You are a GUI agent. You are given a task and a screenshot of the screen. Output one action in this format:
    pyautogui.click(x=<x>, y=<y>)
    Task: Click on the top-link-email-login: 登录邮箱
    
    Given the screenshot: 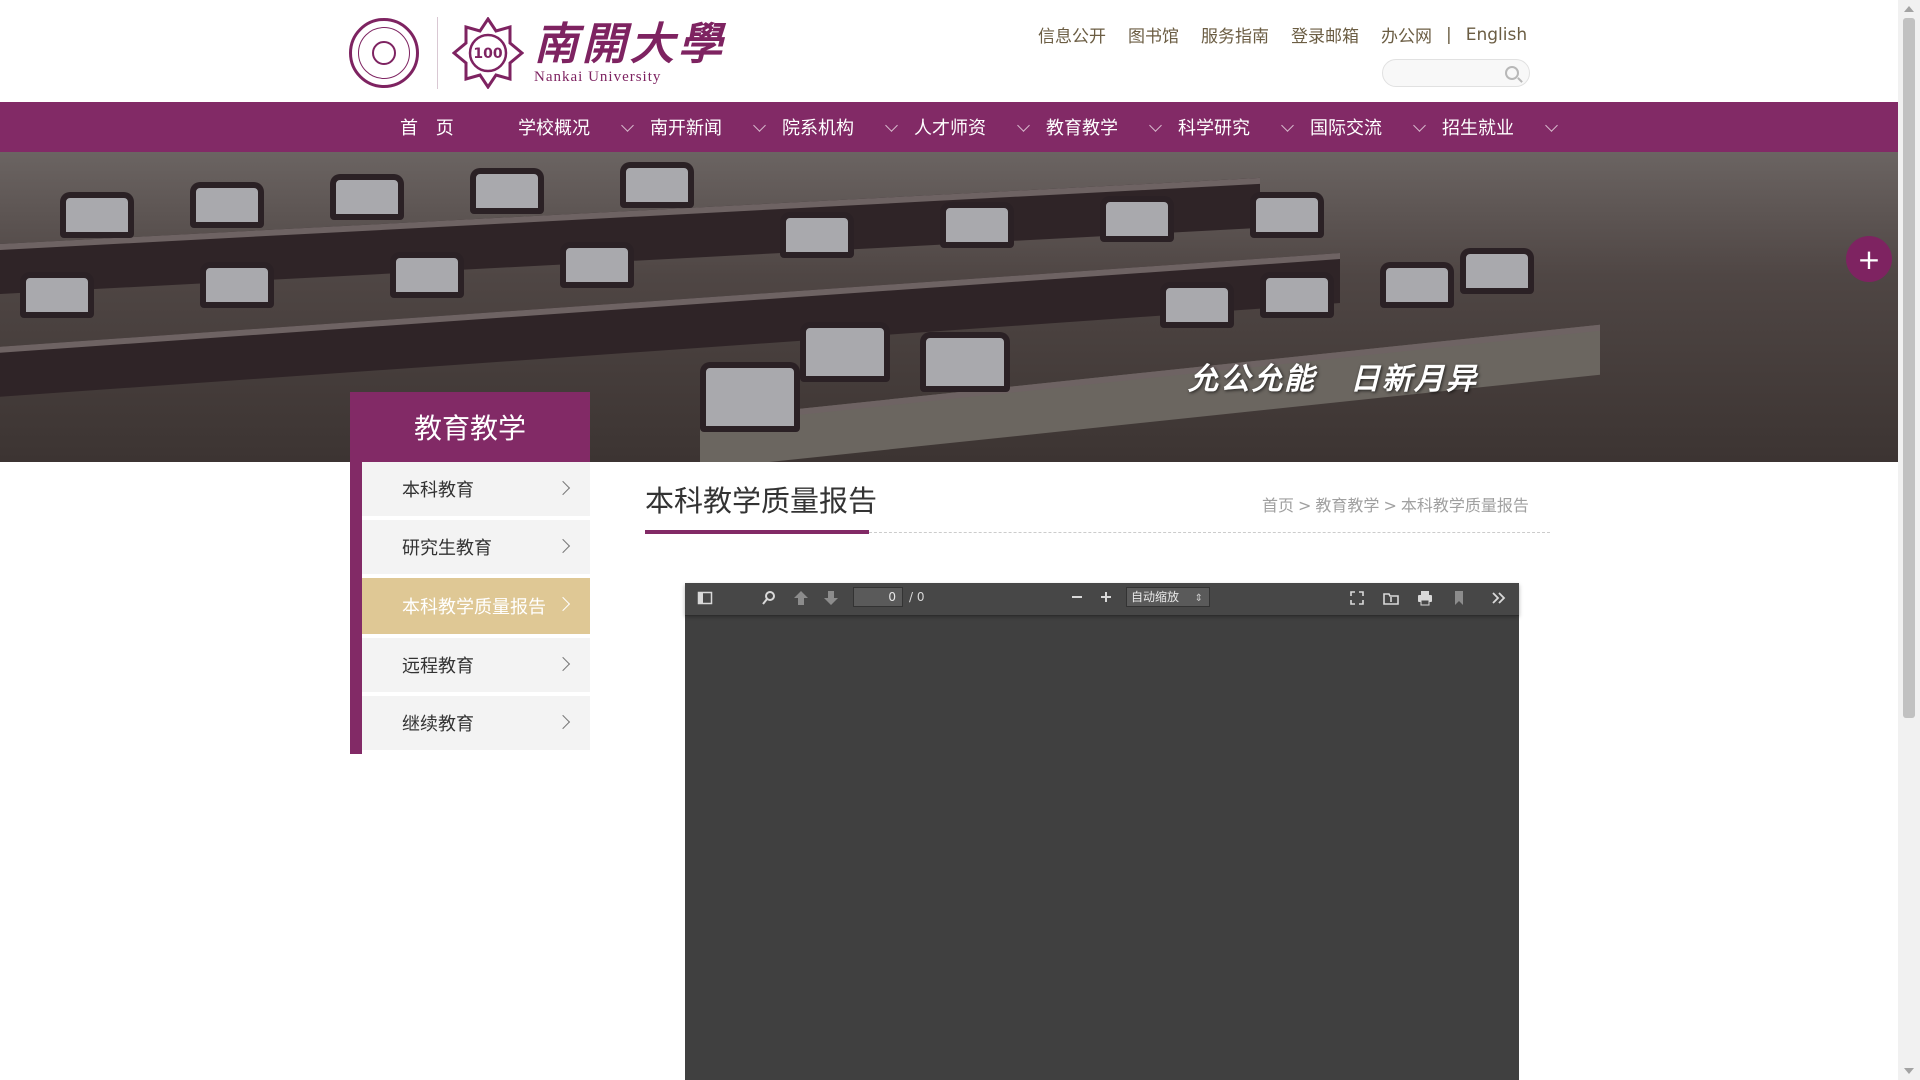 What is the action you would take?
    pyautogui.click(x=1325, y=34)
    